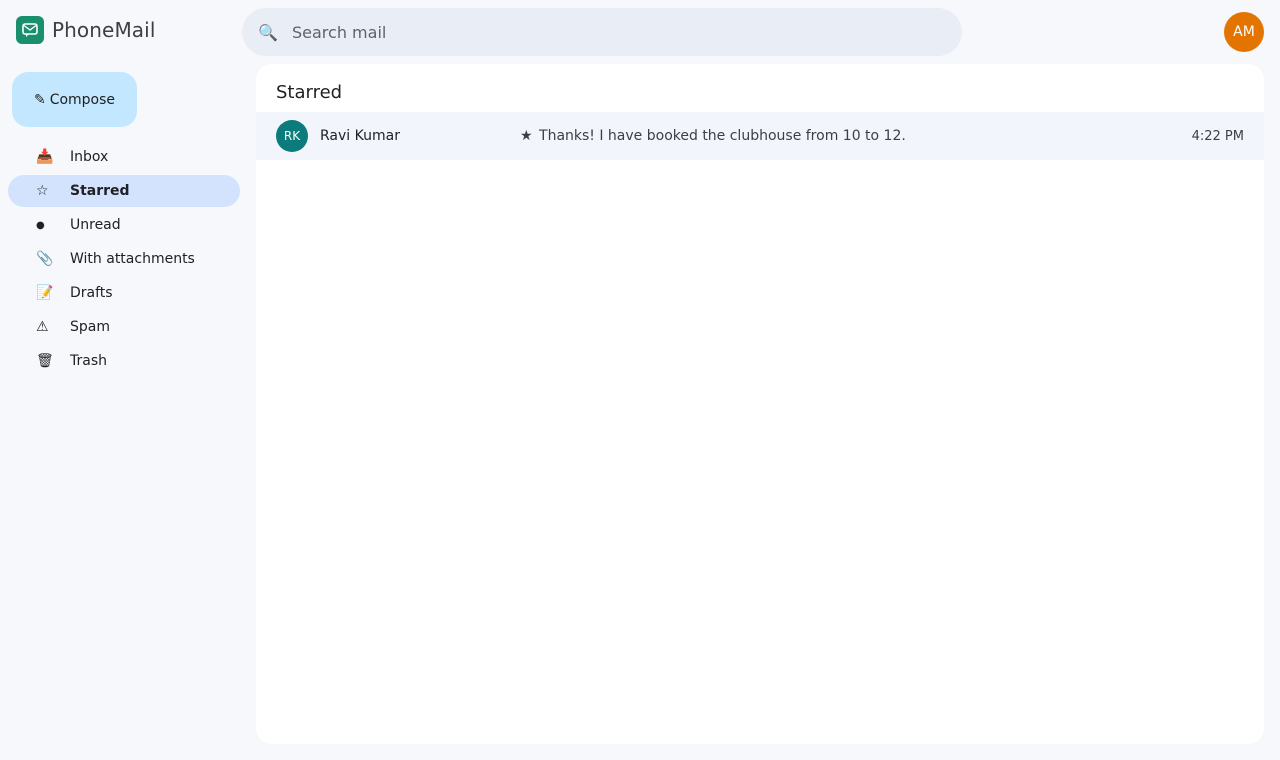 The height and width of the screenshot is (760, 1280). What do you see at coordinates (292, 136) in the screenshot?
I see `avatar: RK` at bounding box center [292, 136].